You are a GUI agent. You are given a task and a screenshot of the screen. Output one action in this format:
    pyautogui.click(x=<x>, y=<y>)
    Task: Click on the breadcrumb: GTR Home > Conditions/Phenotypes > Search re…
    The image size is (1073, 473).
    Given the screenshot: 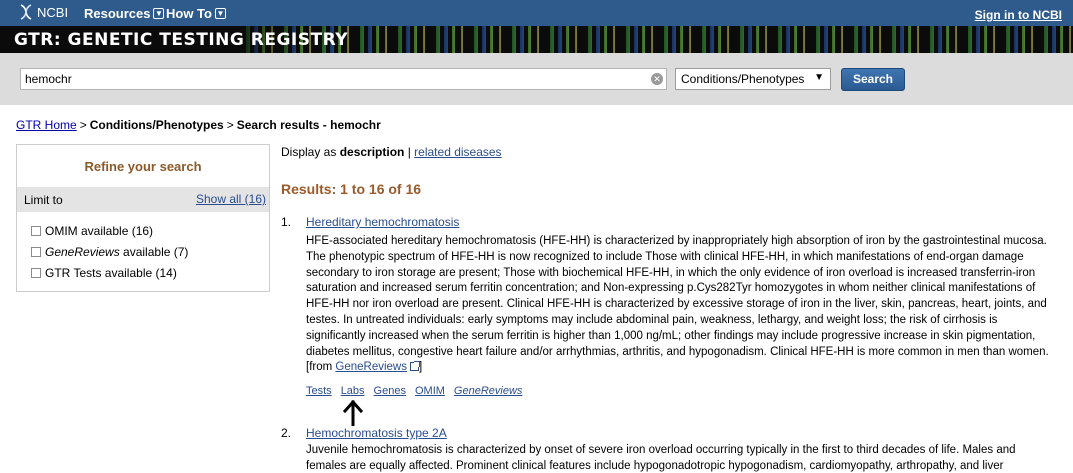 What is the action you would take?
    pyautogui.click(x=198, y=125)
    